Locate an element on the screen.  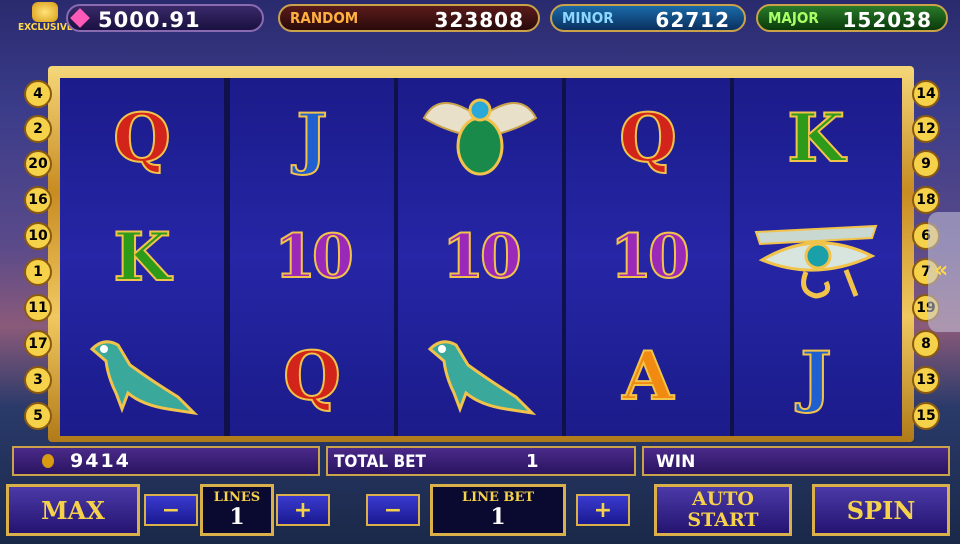
symbol-a: A is located at coordinates (648, 375).